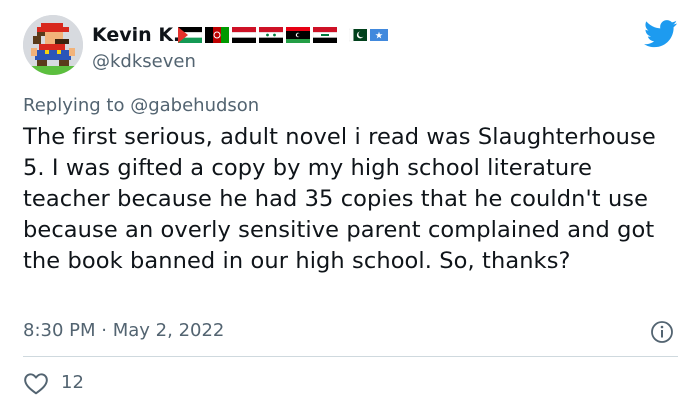 This screenshot has height=410, width=700. What do you see at coordinates (244, 35) in the screenshot?
I see `yemen-flag-icon` at bounding box center [244, 35].